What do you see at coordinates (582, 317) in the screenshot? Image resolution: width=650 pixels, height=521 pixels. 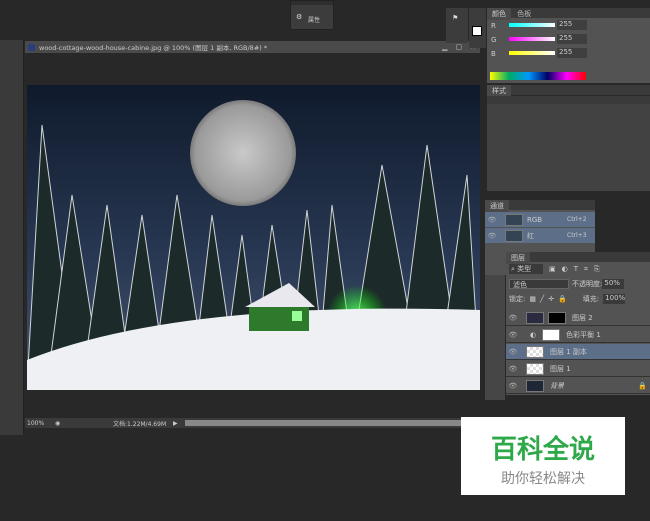 I see `layer-name: 图层 2` at bounding box center [582, 317].